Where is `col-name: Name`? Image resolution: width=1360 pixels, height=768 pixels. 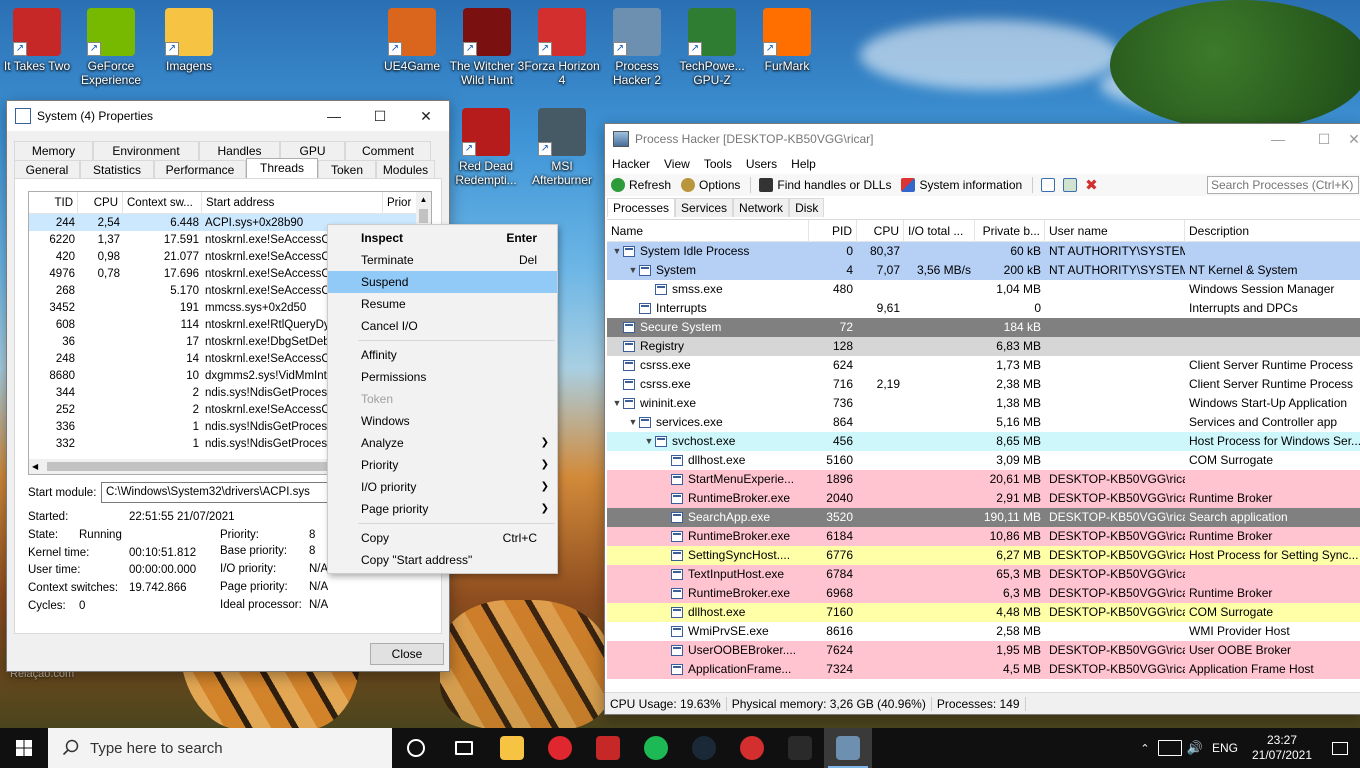
col-name: Name is located at coordinates (708, 230).